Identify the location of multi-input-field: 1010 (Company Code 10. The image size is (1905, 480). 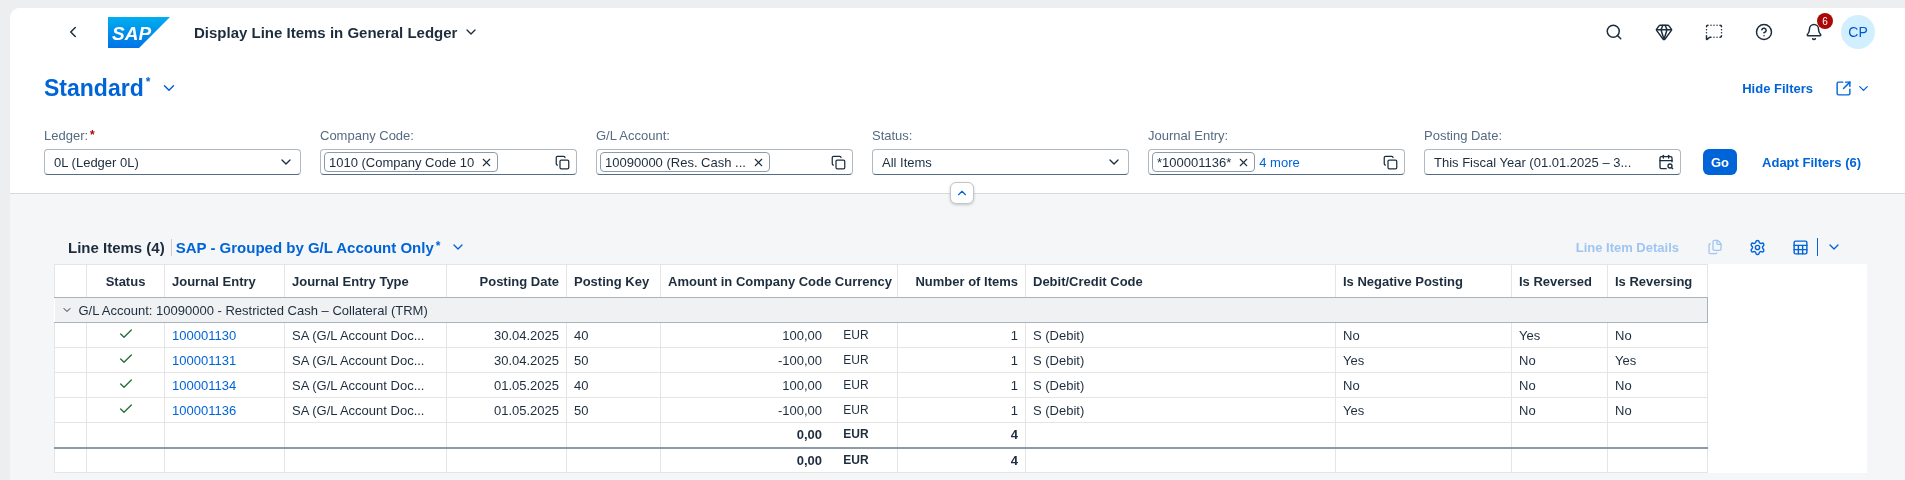
(448, 162).